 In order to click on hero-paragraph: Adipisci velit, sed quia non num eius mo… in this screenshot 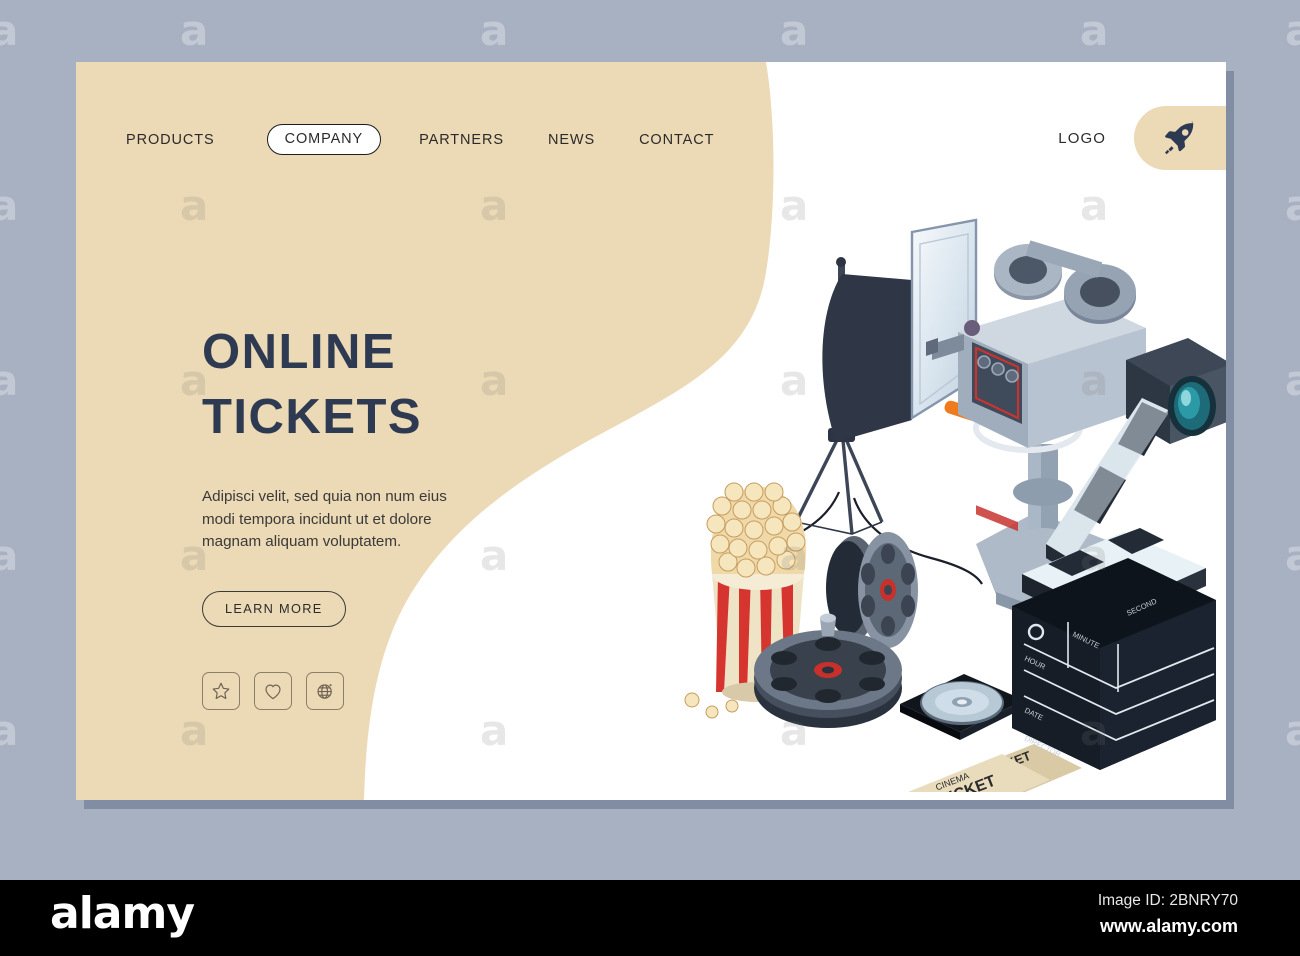, I will do `click(324, 519)`.